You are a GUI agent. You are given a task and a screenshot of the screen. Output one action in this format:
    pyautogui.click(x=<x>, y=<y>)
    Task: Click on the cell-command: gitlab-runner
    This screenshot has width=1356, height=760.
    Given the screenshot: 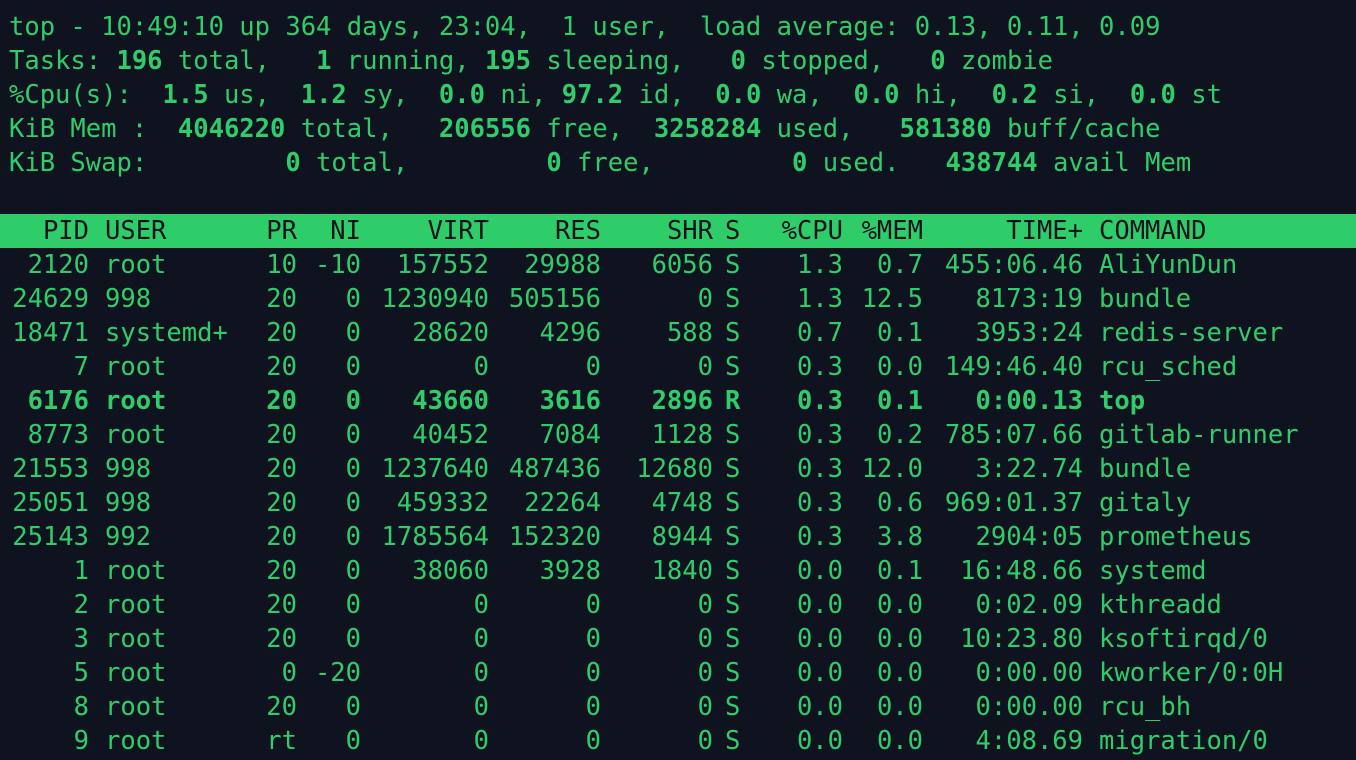 What is the action you would take?
    pyautogui.click(x=1199, y=435)
    